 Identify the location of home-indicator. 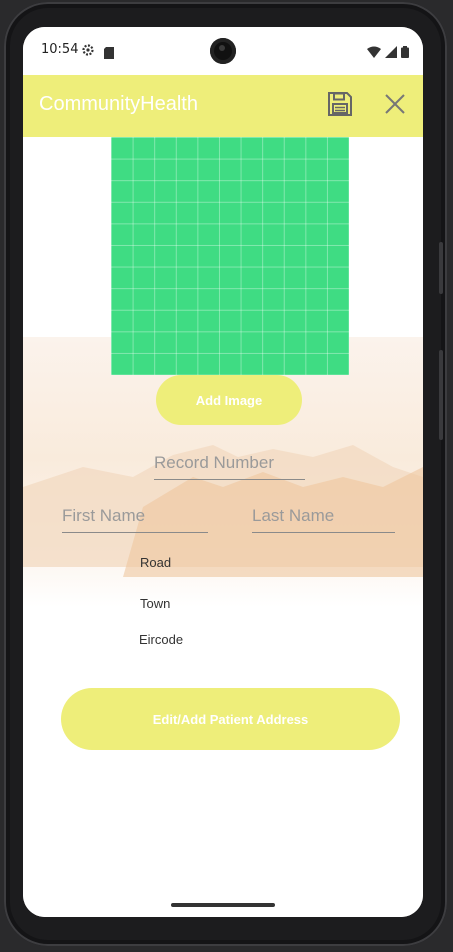
(223, 905).